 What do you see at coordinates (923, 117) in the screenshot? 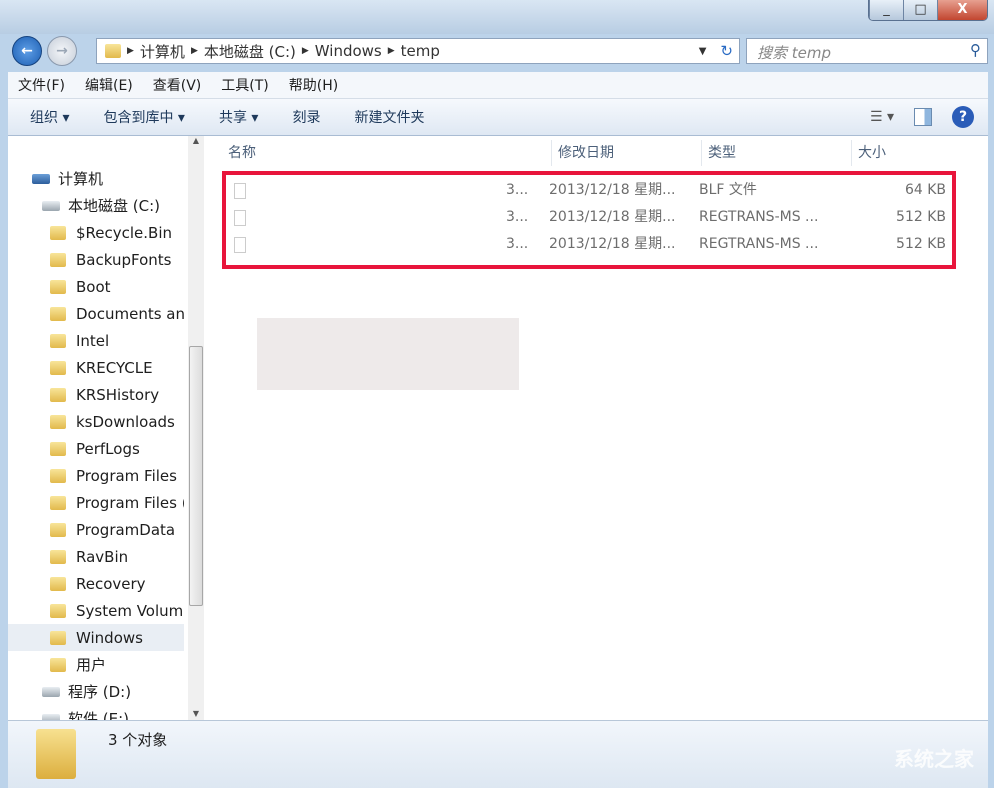
I see `preview-pane-button` at bounding box center [923, 117].